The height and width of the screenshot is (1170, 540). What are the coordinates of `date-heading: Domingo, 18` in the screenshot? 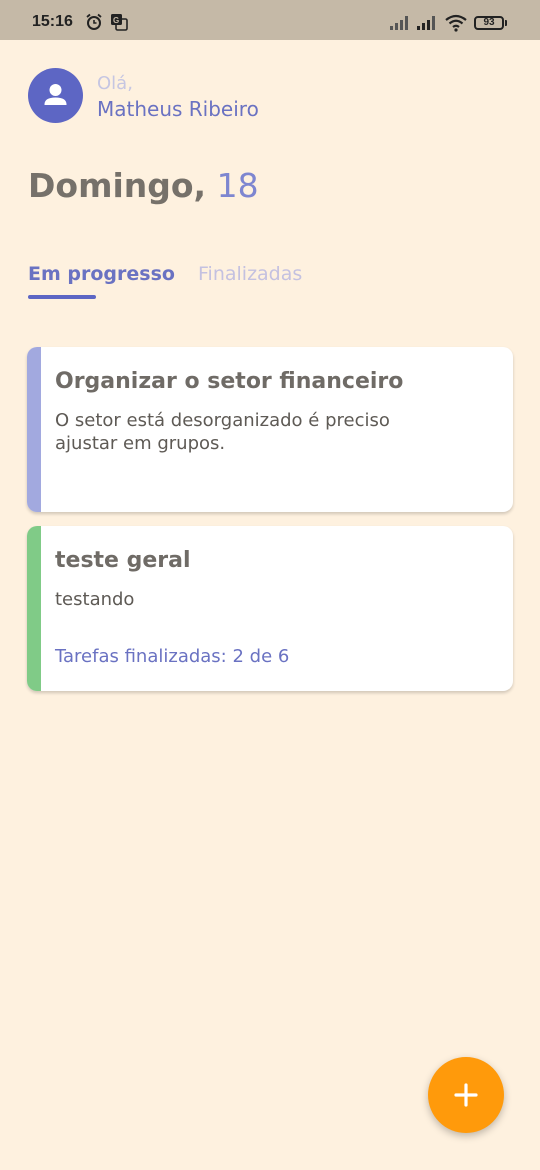 It's located at (143, 185).